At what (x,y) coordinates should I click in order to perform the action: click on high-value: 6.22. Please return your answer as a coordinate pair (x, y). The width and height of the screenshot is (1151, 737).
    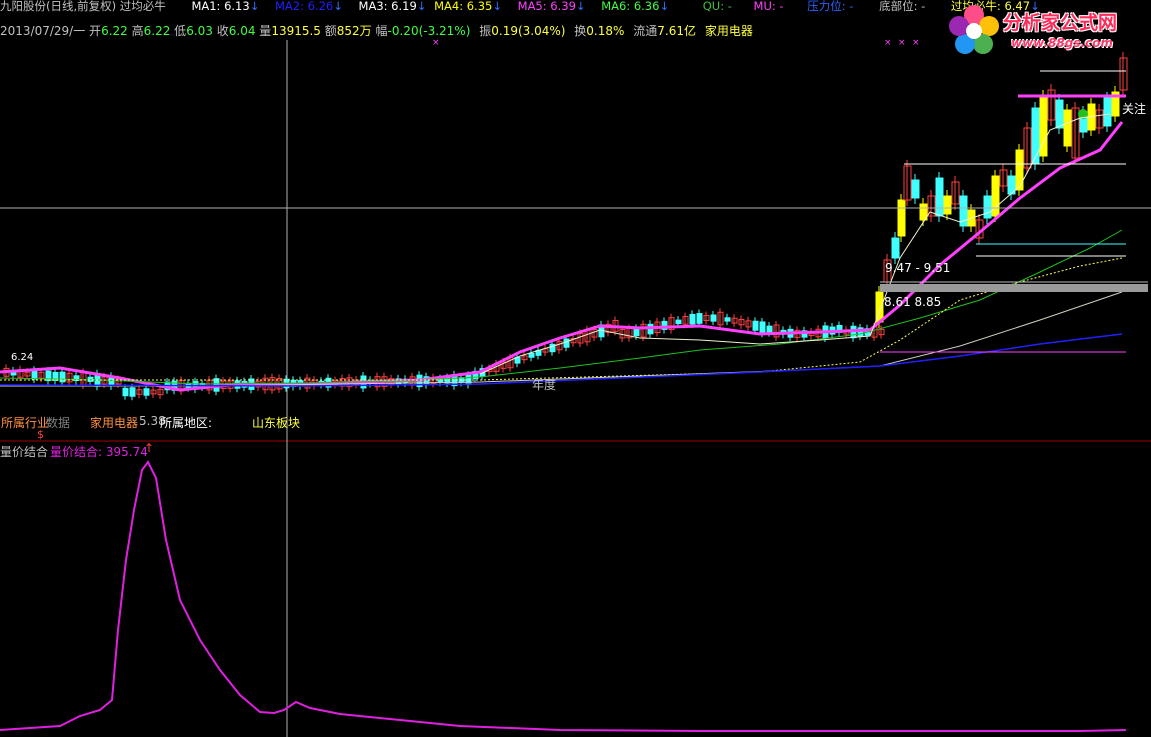
    Looking at the image, I should click on (157, 31).